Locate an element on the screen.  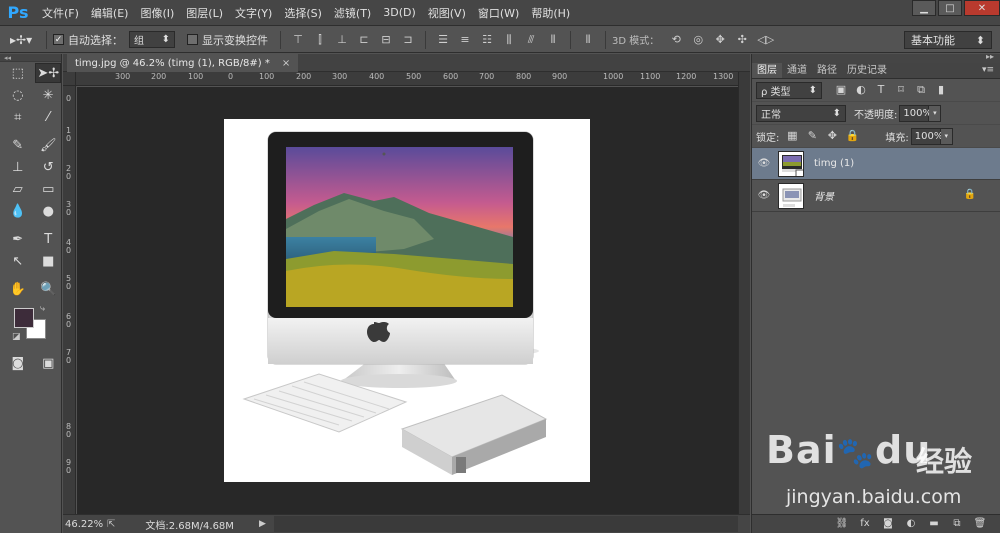
history-brush-tool-icon: ↺ is located at coordinates (49, 167).